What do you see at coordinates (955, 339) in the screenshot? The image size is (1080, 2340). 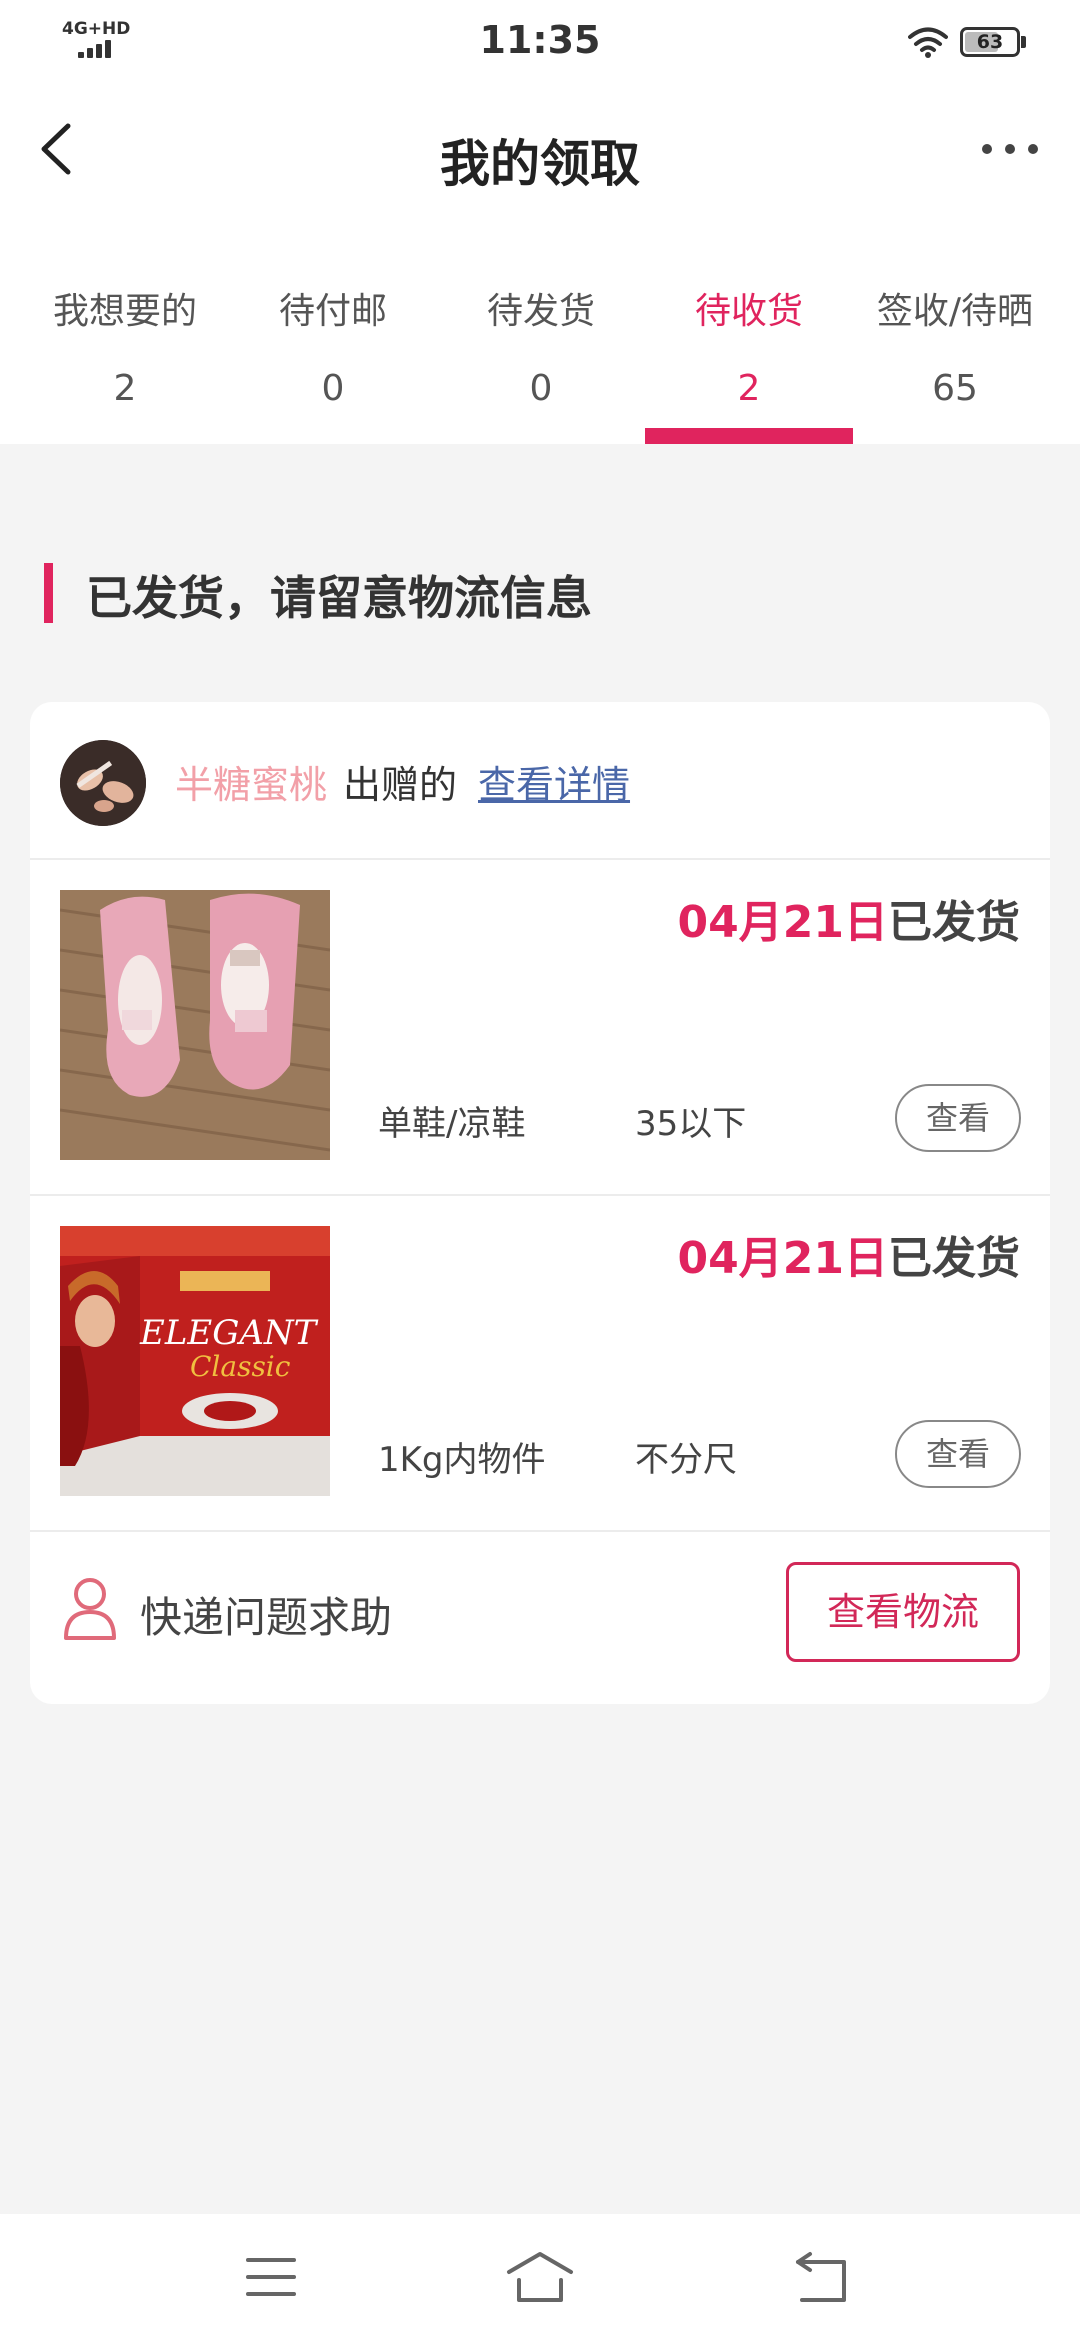 I see `tab-received: 签收/待晒 65` at bounding box center [955, 339].